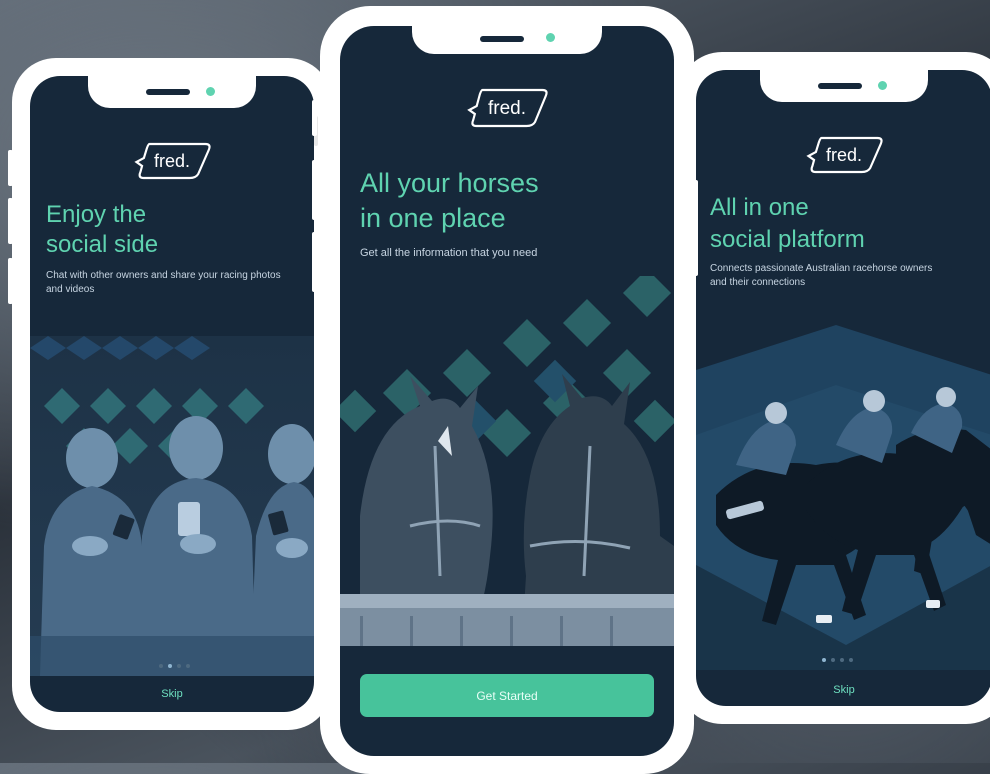 This screenshot has width=990, height=774. I want to click on headline-line-1: Enjoy the, so click(96, 214).